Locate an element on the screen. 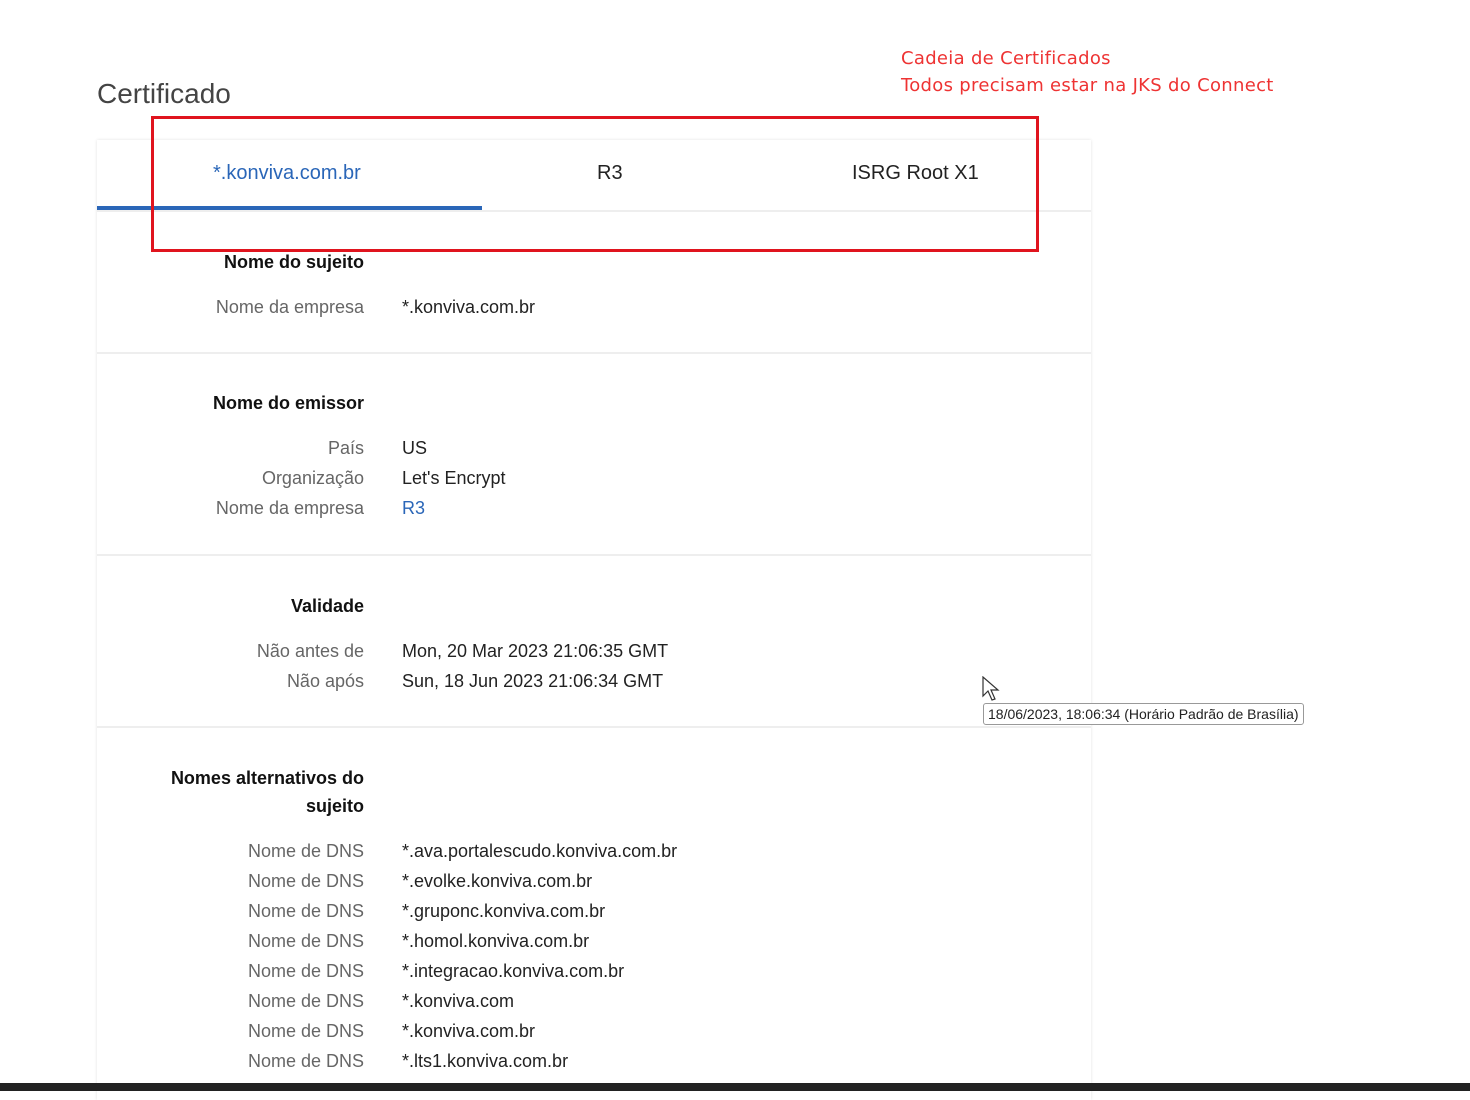 This screenshot has width=1470, height=1100. san-heading-line: sujeito is located at coordinates (334, 806).